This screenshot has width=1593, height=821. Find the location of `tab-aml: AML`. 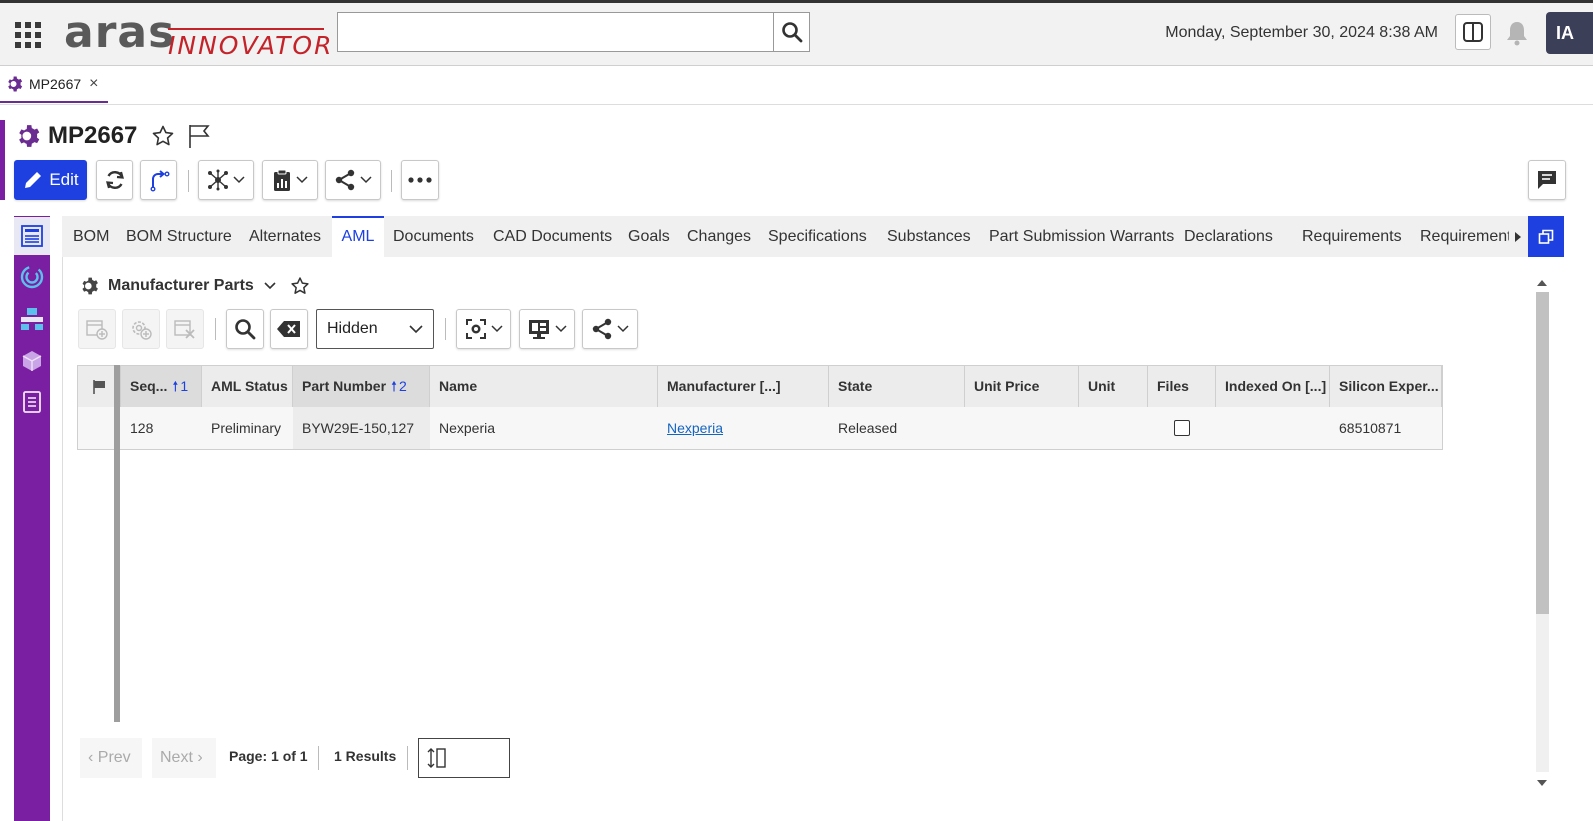

tab-aml: AML is located at coordinates (358, 236).